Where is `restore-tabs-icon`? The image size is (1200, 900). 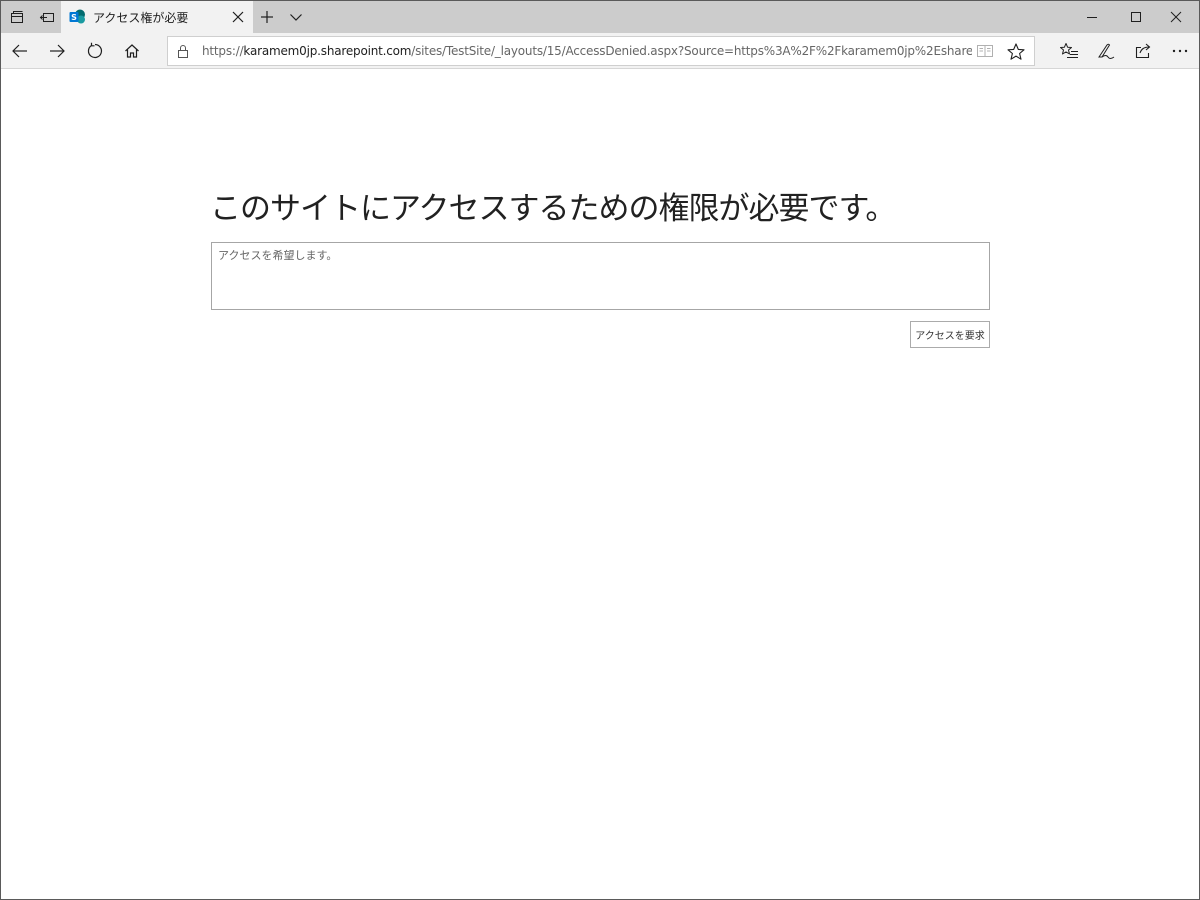
restore-tabs-icon is located at coordinates (47, 17).